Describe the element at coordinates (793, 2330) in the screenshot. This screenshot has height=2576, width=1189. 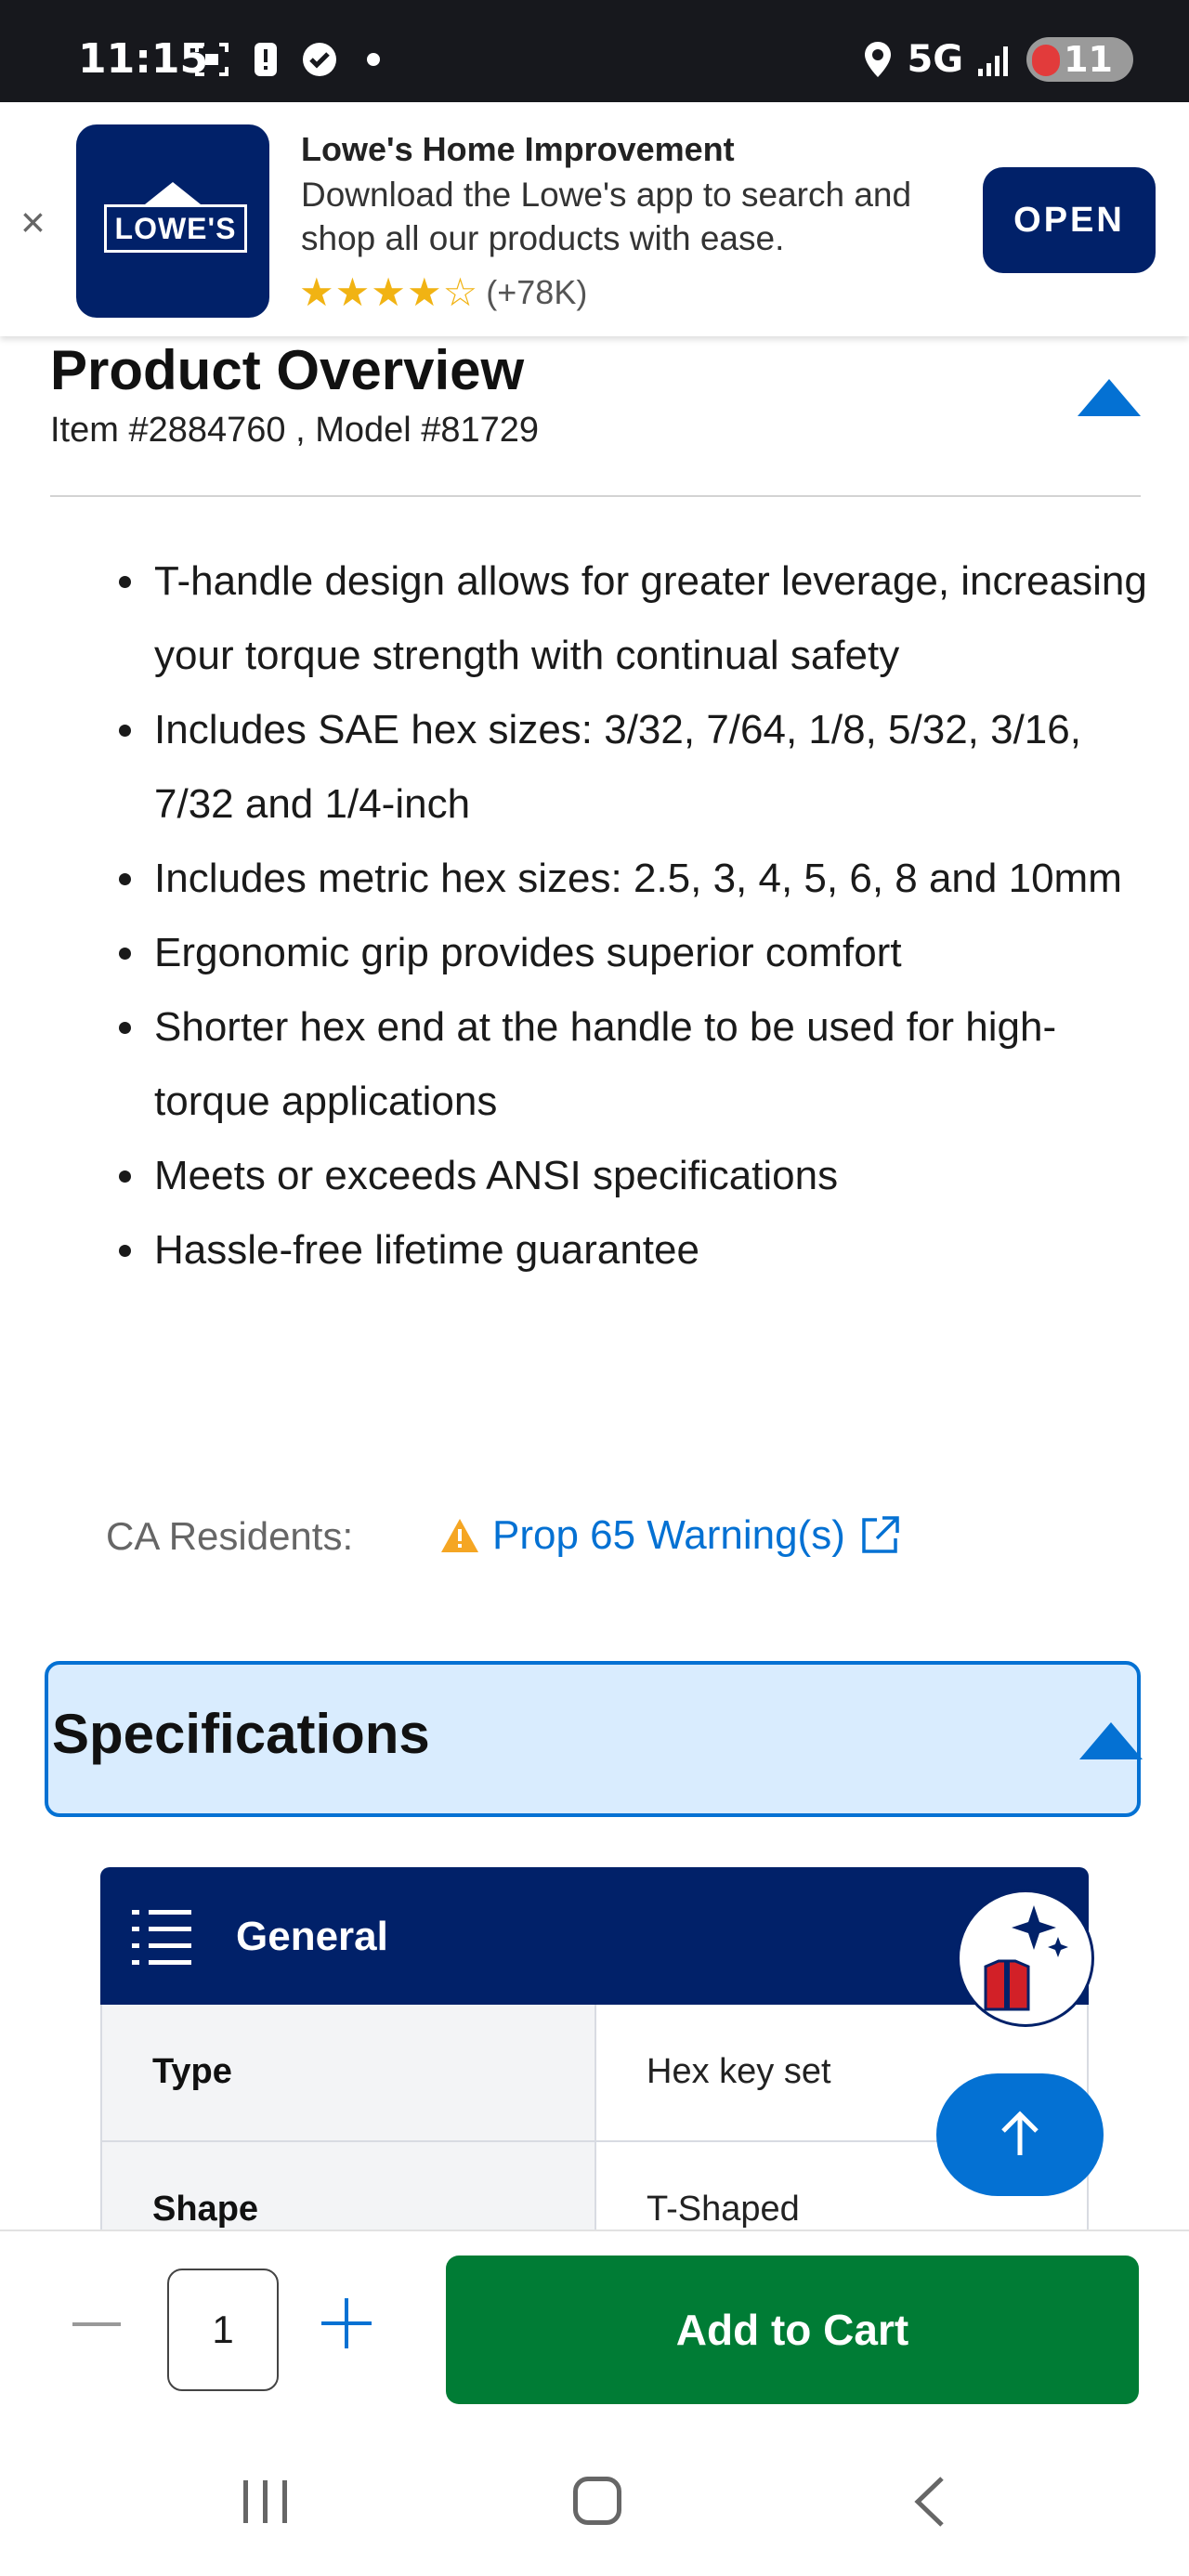
I see `add-to-cart-button: Add to Cart` at that location.